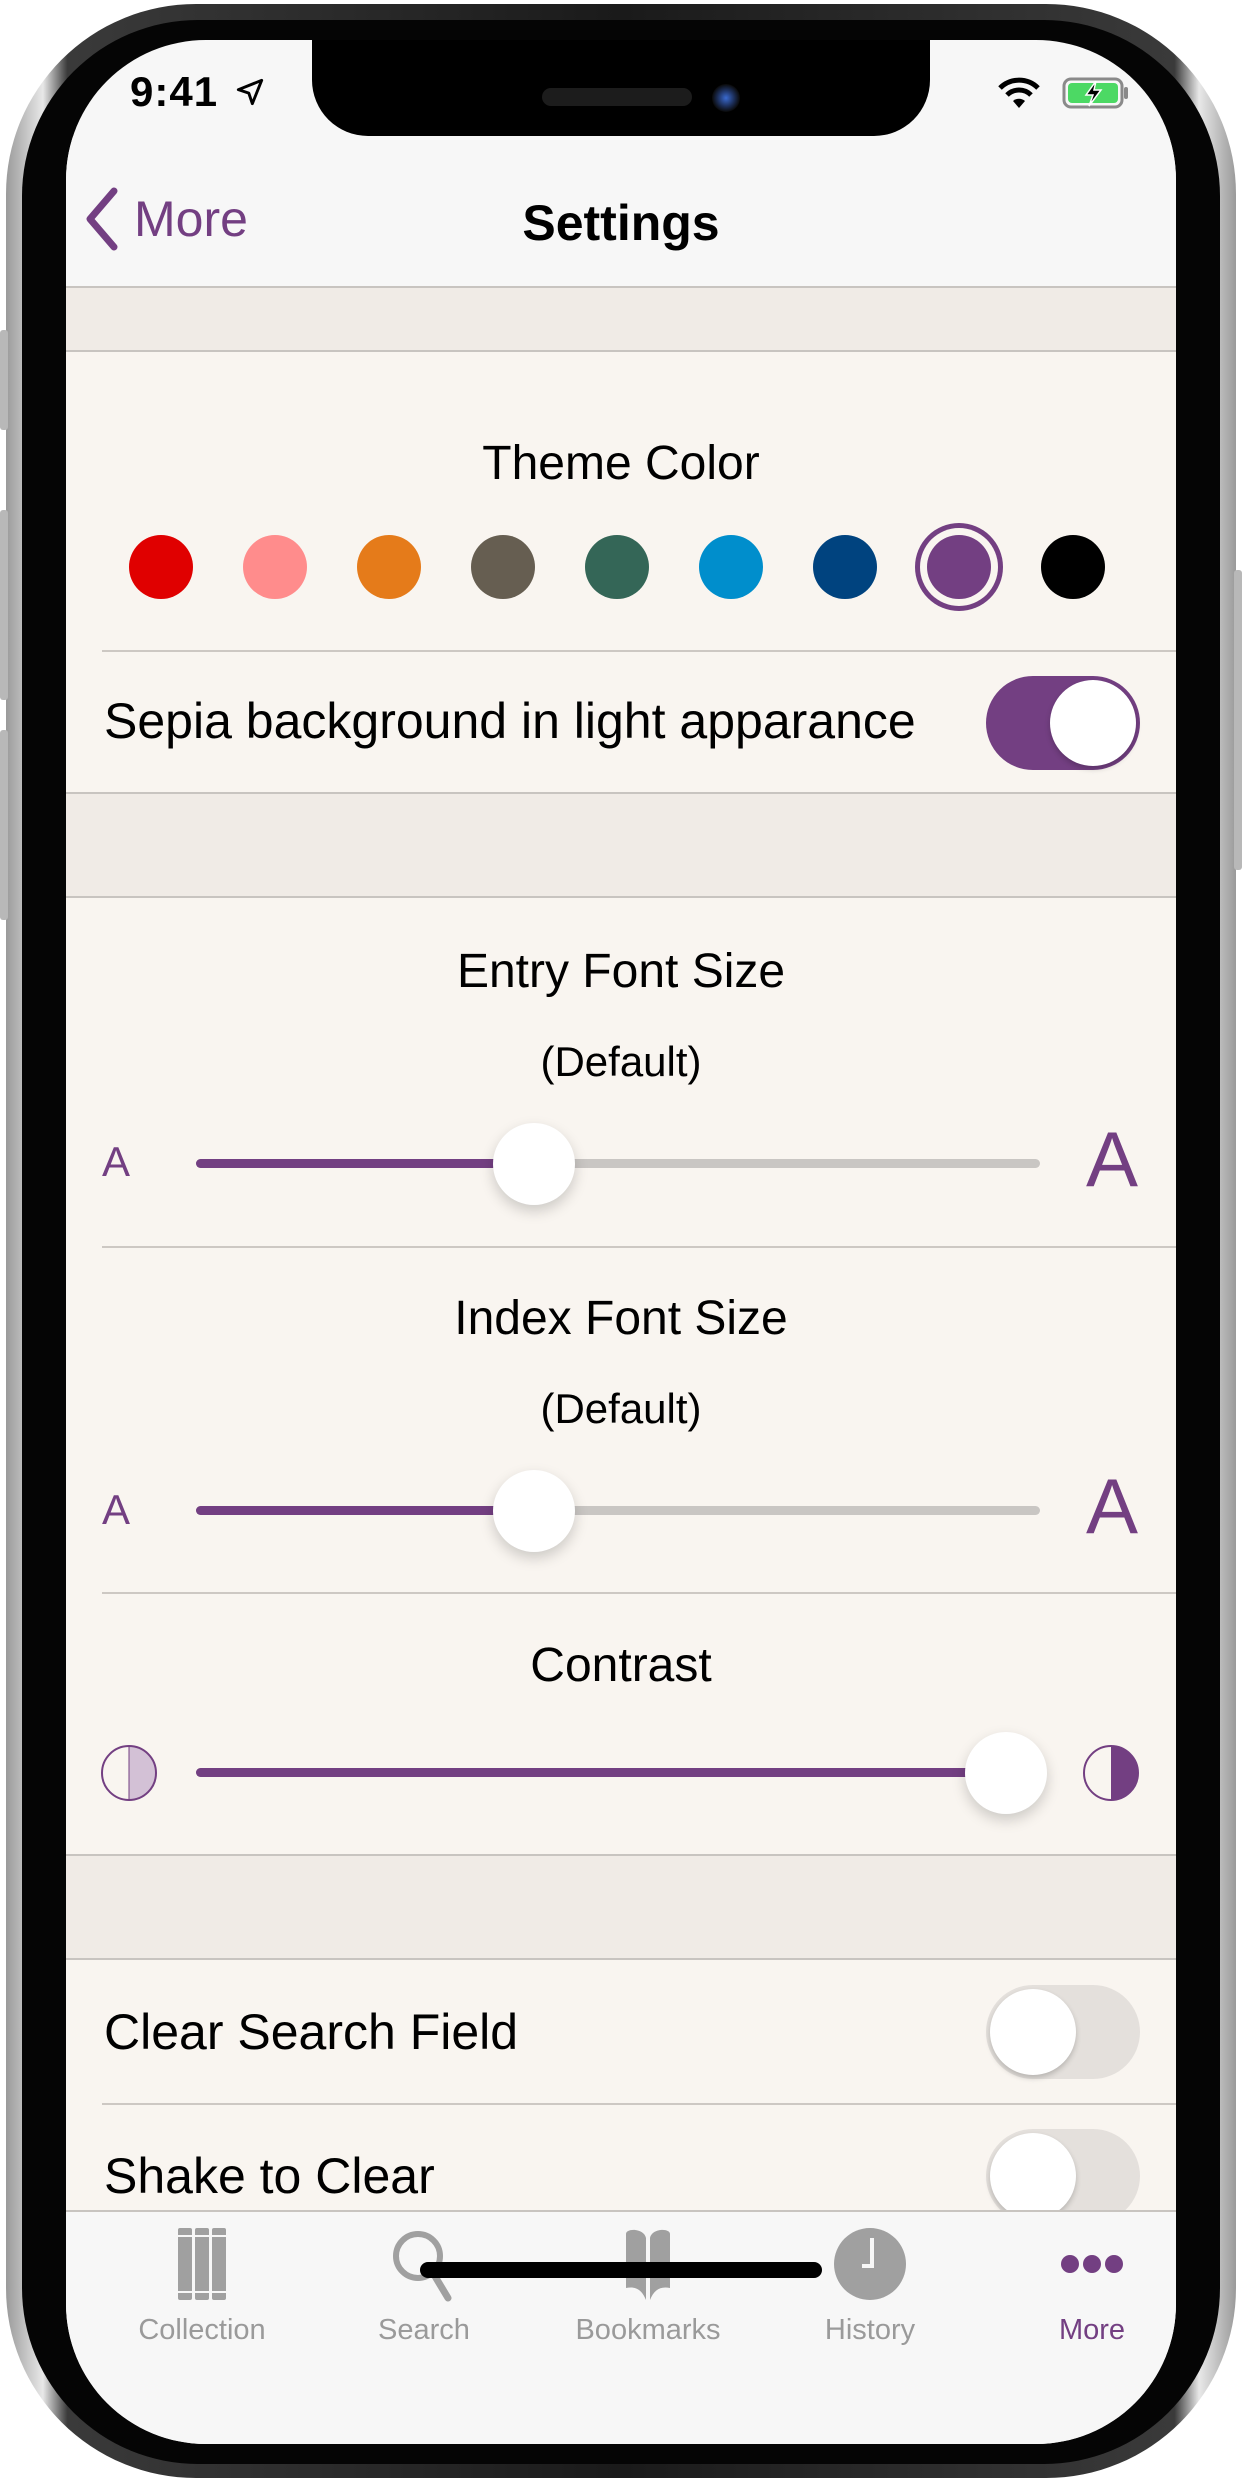  What do you see at coordinates (731, 567) in the screenshot?
I see `theme-color-sky-blue` at bounding box center [731, 567].